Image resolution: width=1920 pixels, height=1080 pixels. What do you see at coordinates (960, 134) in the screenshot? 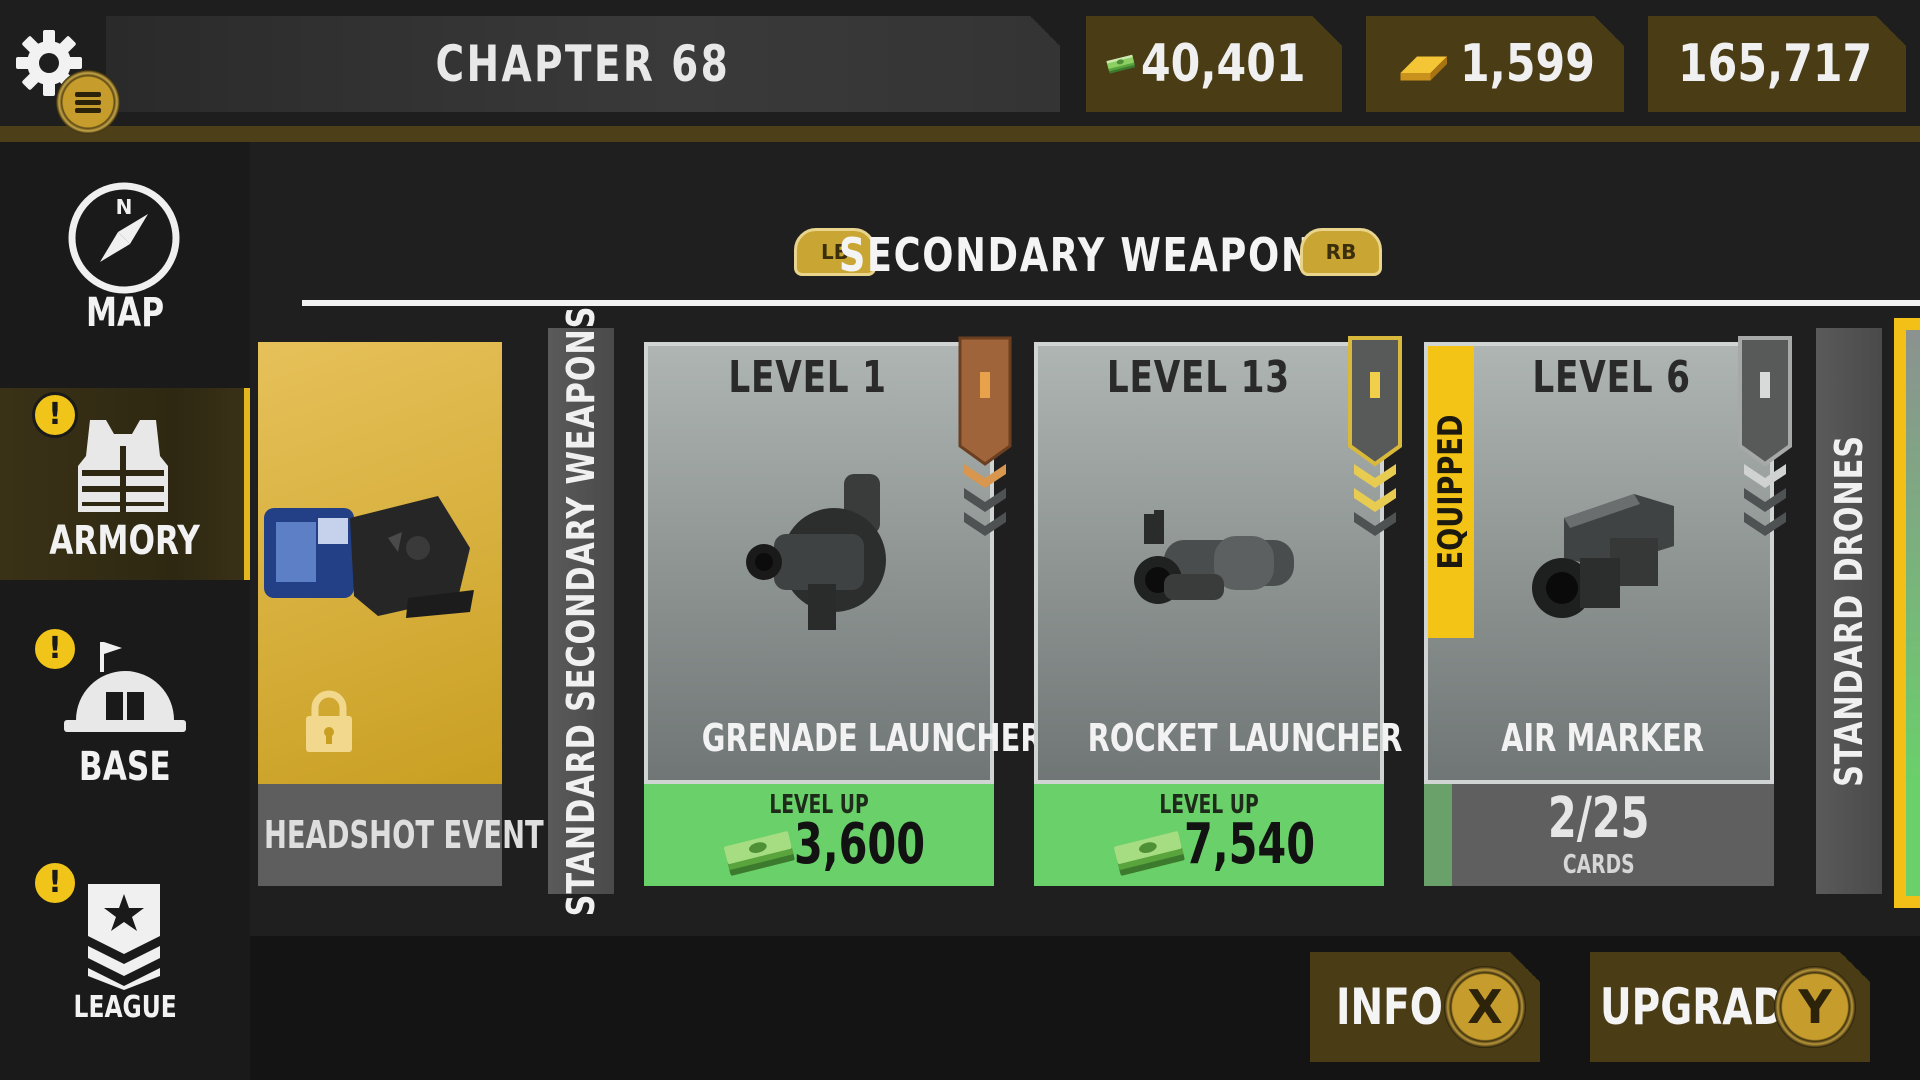
I see `top-bar-divider` at bounding box center [960, 134].